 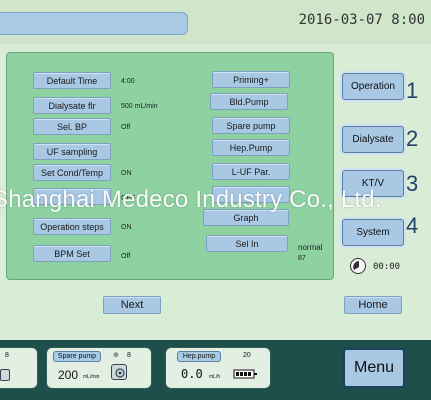 I want to click on status-banner, so click(x=94, y=23).